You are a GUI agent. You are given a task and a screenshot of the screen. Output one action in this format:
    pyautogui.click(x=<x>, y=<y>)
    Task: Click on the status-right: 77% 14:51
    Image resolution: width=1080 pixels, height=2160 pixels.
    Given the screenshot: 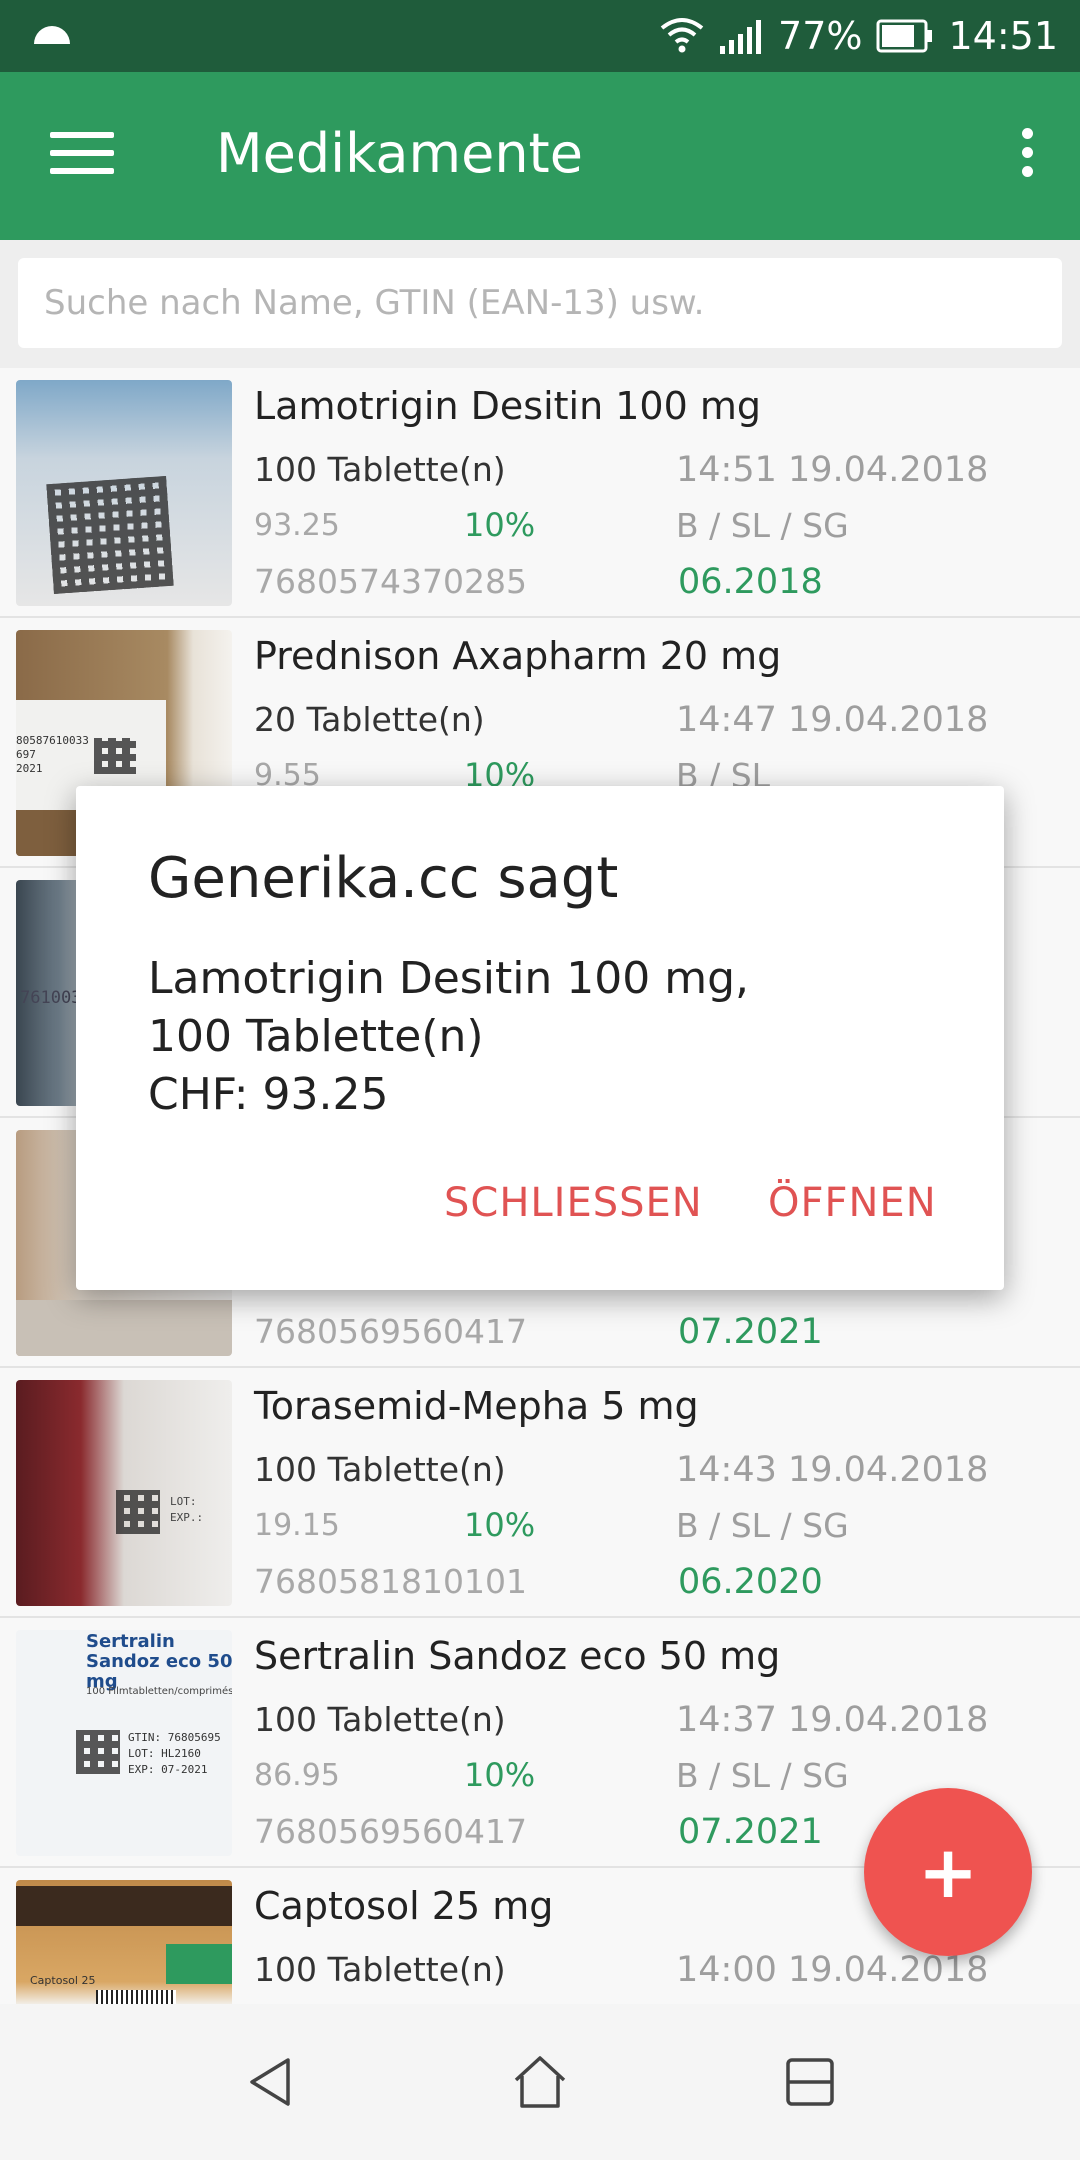 What is the action you would take?
    pyautogui.click(x=859, y=36)
    